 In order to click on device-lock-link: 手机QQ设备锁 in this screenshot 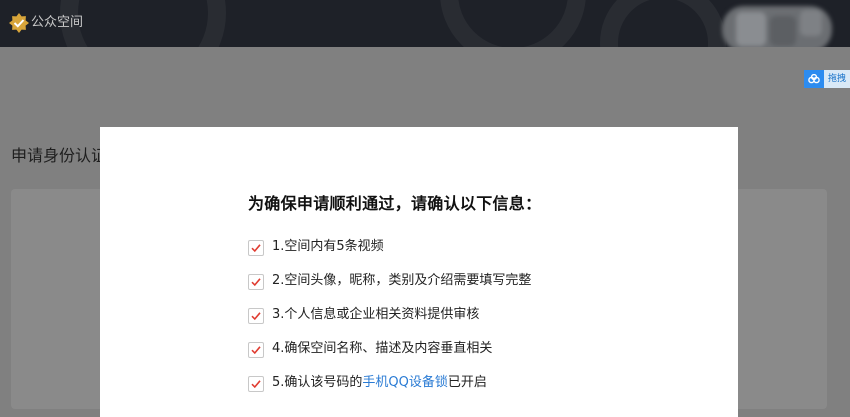, I will do `click(404, 382)`.